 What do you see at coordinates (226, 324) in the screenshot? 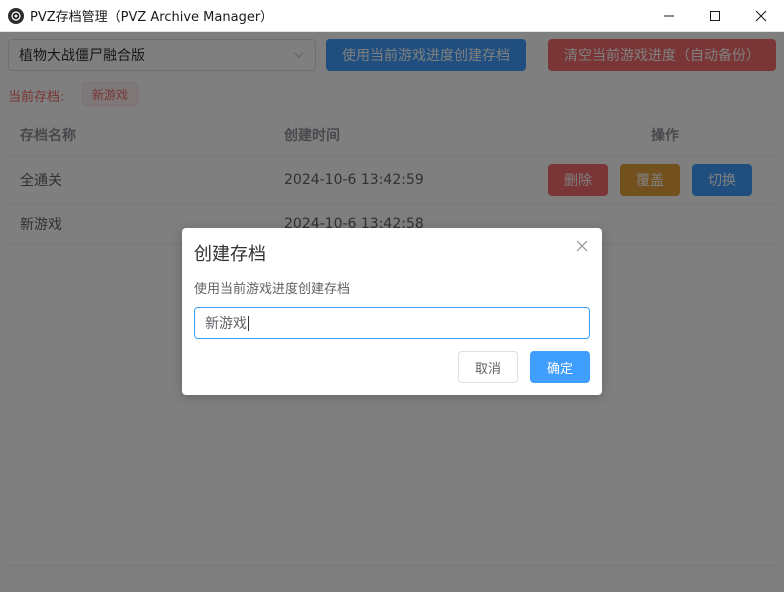
I see `archive-name-input-value: 新游戏` at bounding box center [226, 324].